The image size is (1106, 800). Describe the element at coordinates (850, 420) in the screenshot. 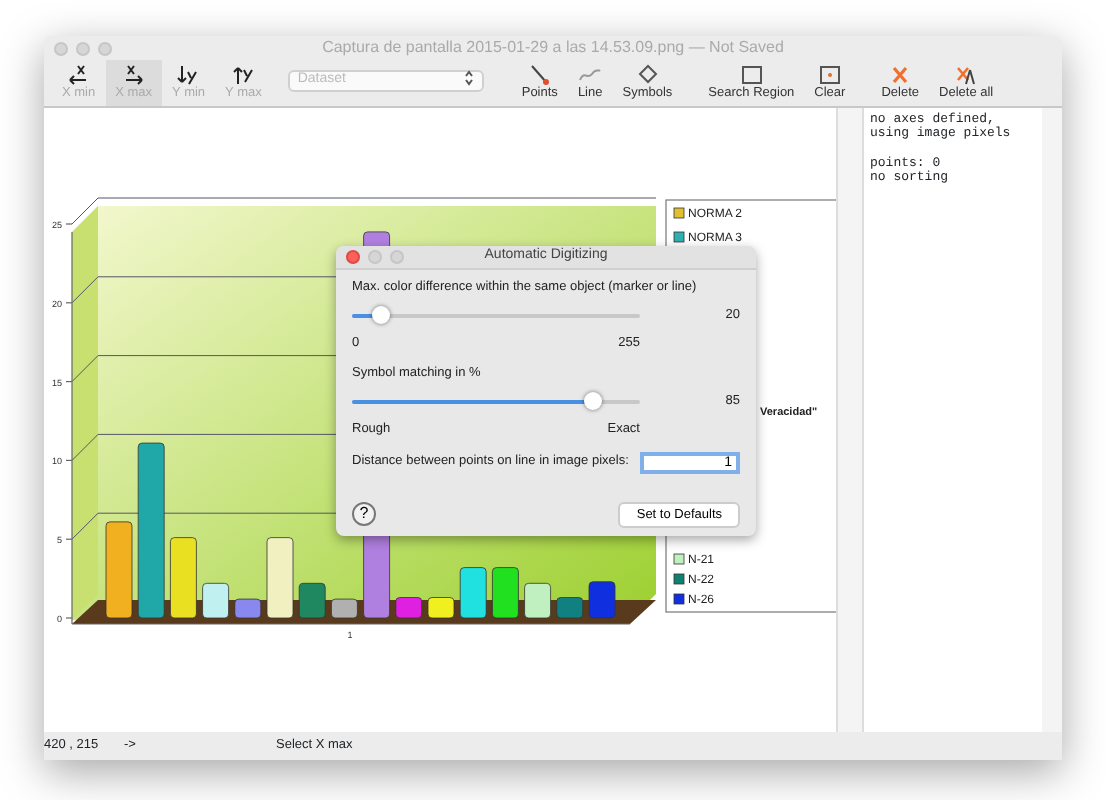

I see `splitter-bar` at that location.